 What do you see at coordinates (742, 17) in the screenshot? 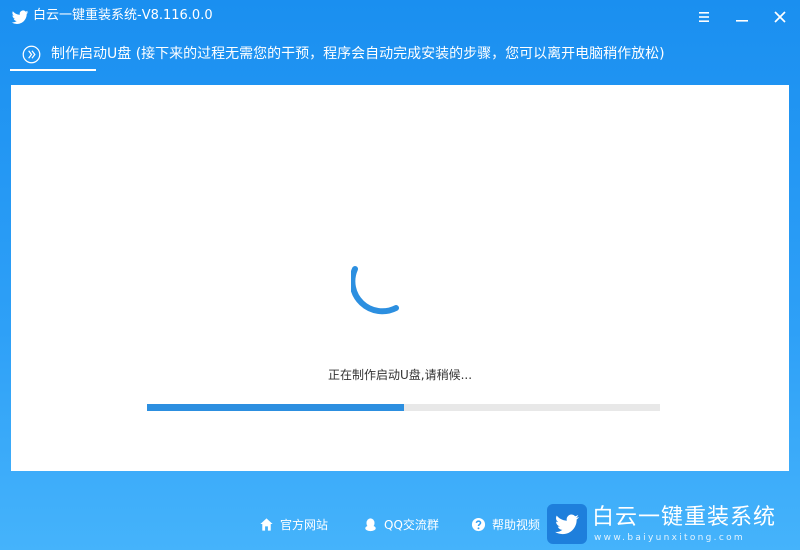
I see `minimize-button` at bounding box center [742, 17].